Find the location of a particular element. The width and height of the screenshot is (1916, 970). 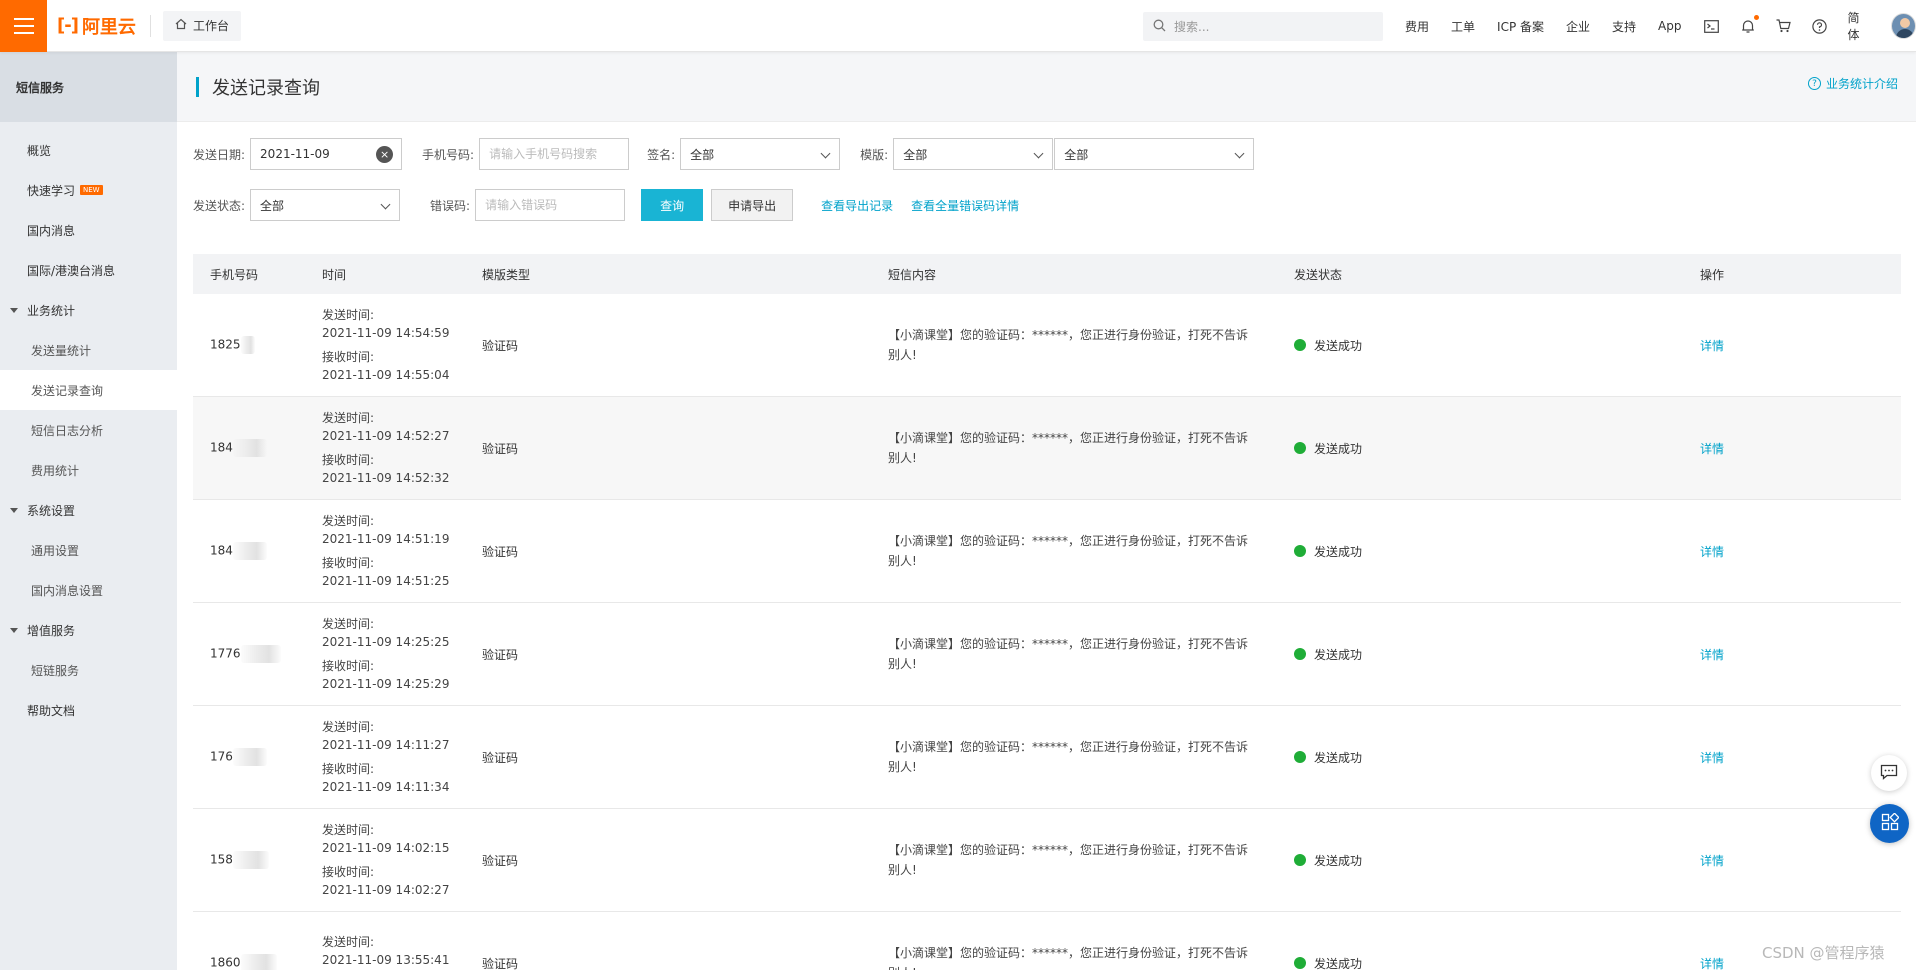

aliyun-logo: [-] 阿里云 is located at coordinates (96, 26).